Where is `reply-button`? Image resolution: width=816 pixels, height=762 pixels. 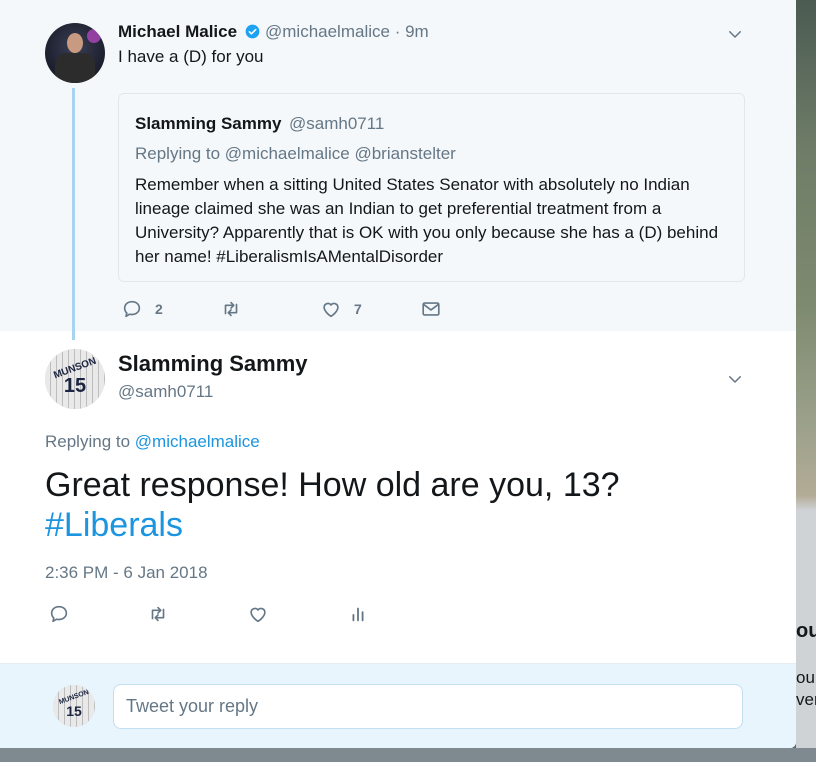 reply-button is located at coordinates (59, 614).